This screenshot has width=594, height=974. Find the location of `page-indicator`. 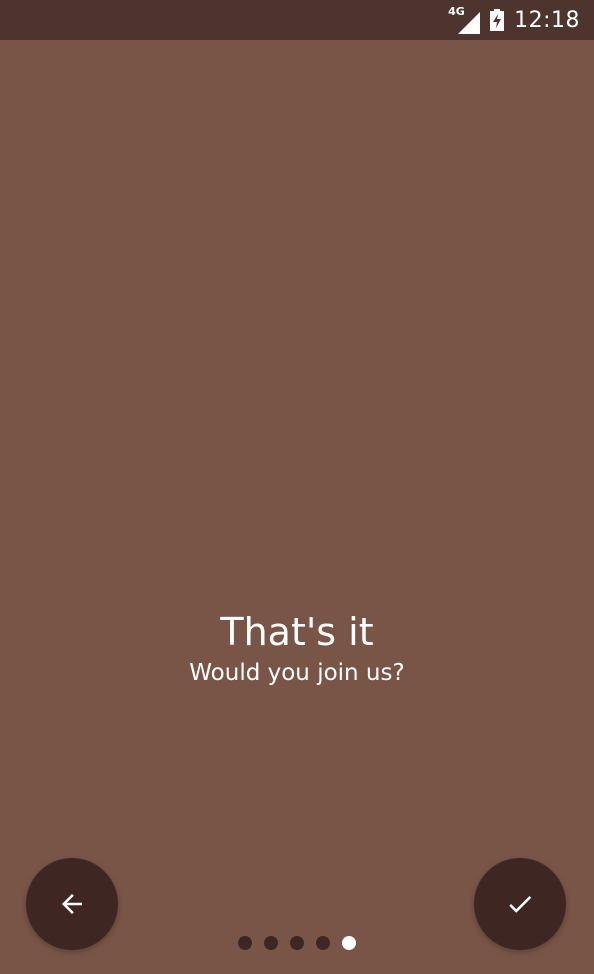

page-indicator is located at coordinates (297, 943).